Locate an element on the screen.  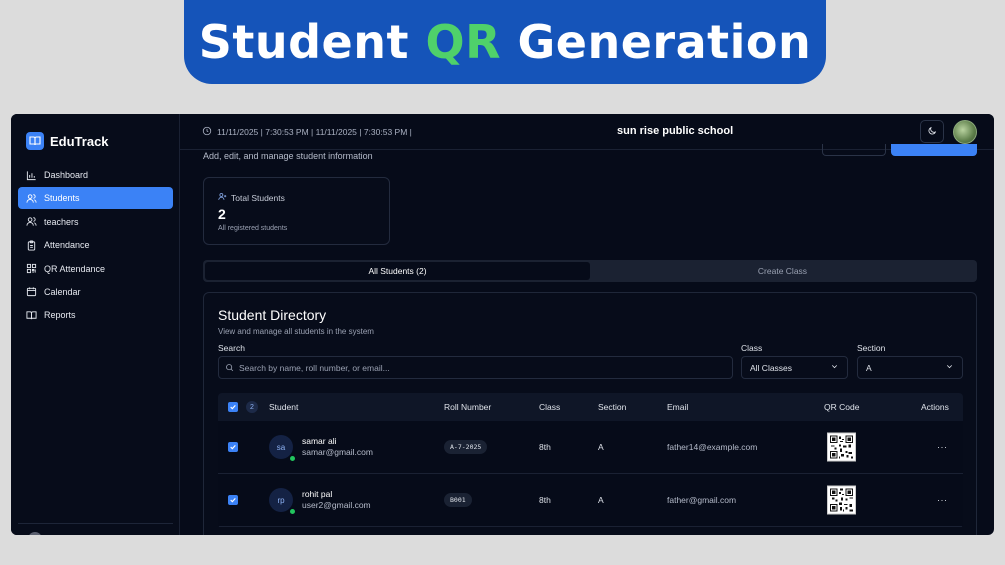
user-group-icon is located at coordinates (31, 221).